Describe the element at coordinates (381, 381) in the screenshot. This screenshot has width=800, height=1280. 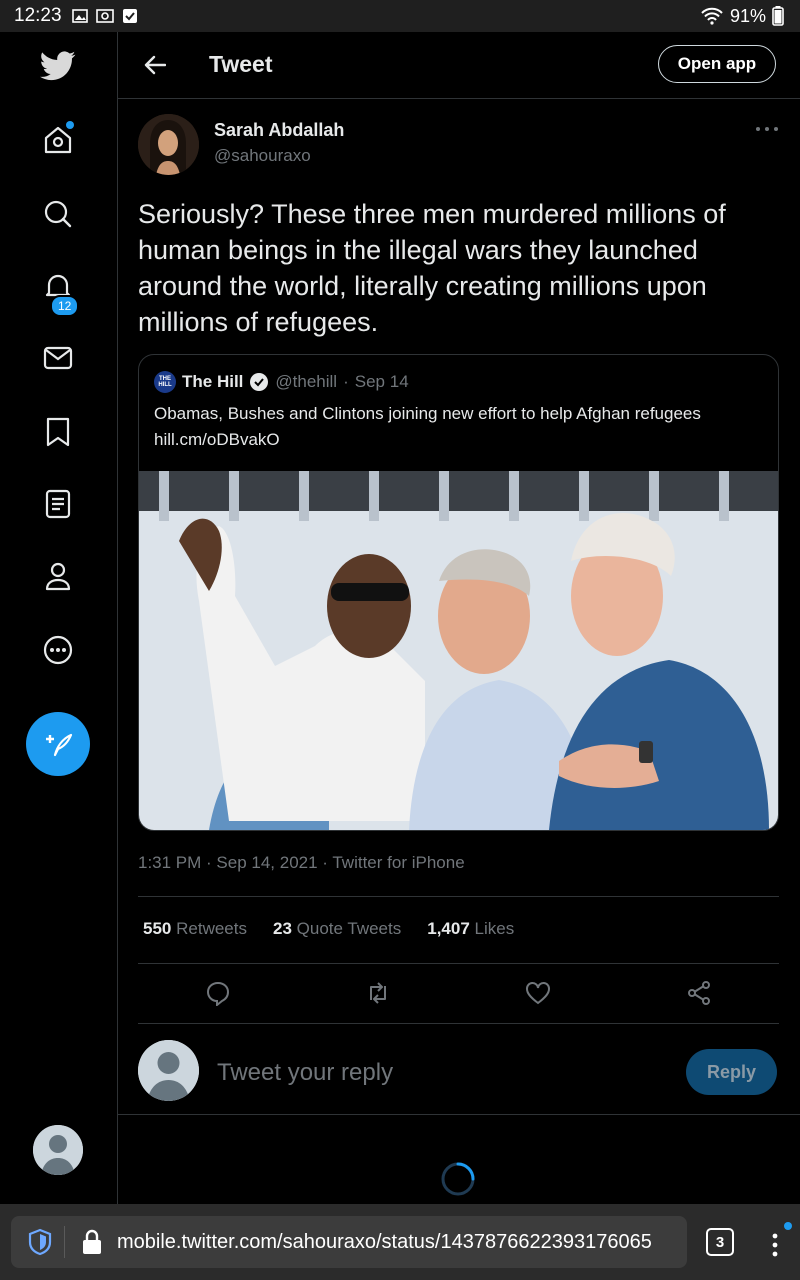
I see `quoted-date: Sep 14` at that location.